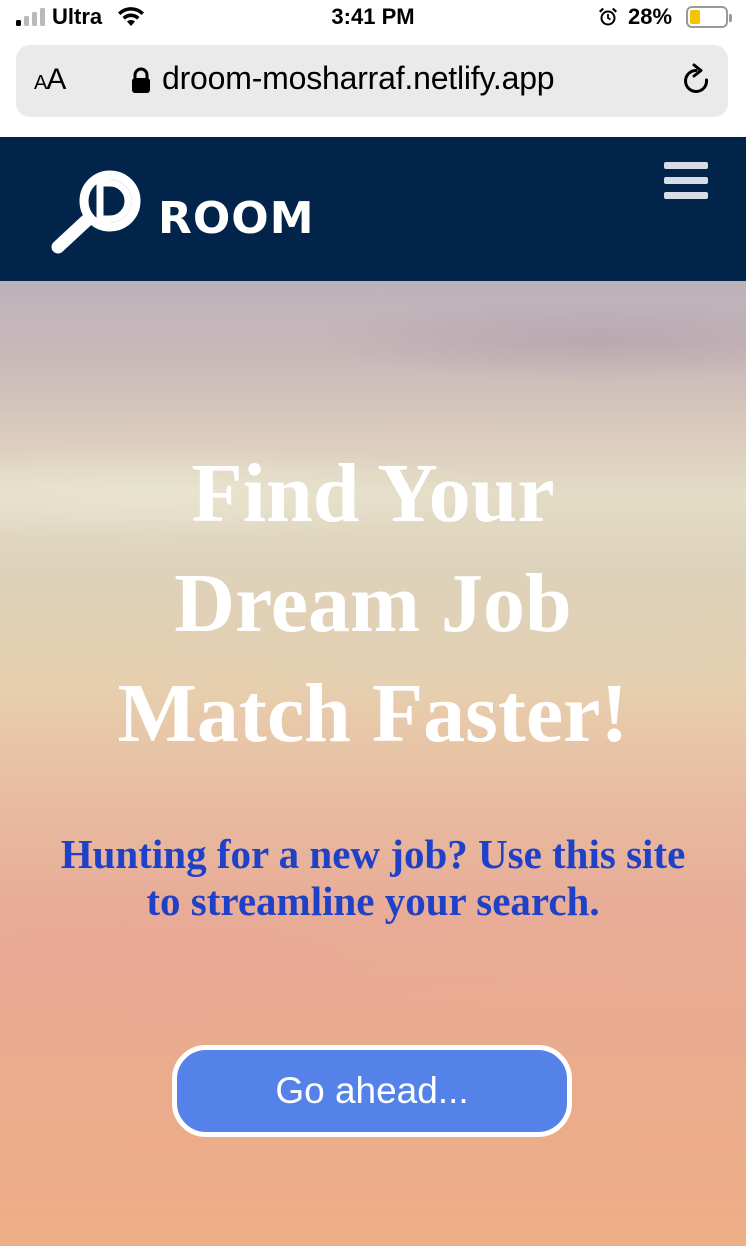 This screenshot has width=746, height=1246. Describe the element at coordinates (50, 80) in the screenshot. I see `text-size-button: AA` at that location.